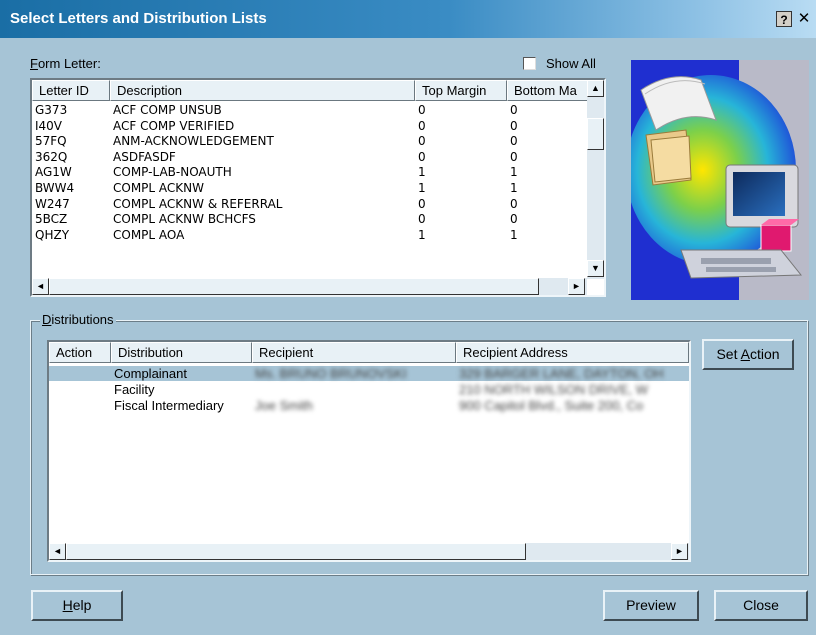 This screenshot has height=635, width=816. What do you see at coordinates (310, 110) in the screenshot?
I see `letter-row: G373 ACF COMP UNSUB 0 0` at bounding box center [310, 110].